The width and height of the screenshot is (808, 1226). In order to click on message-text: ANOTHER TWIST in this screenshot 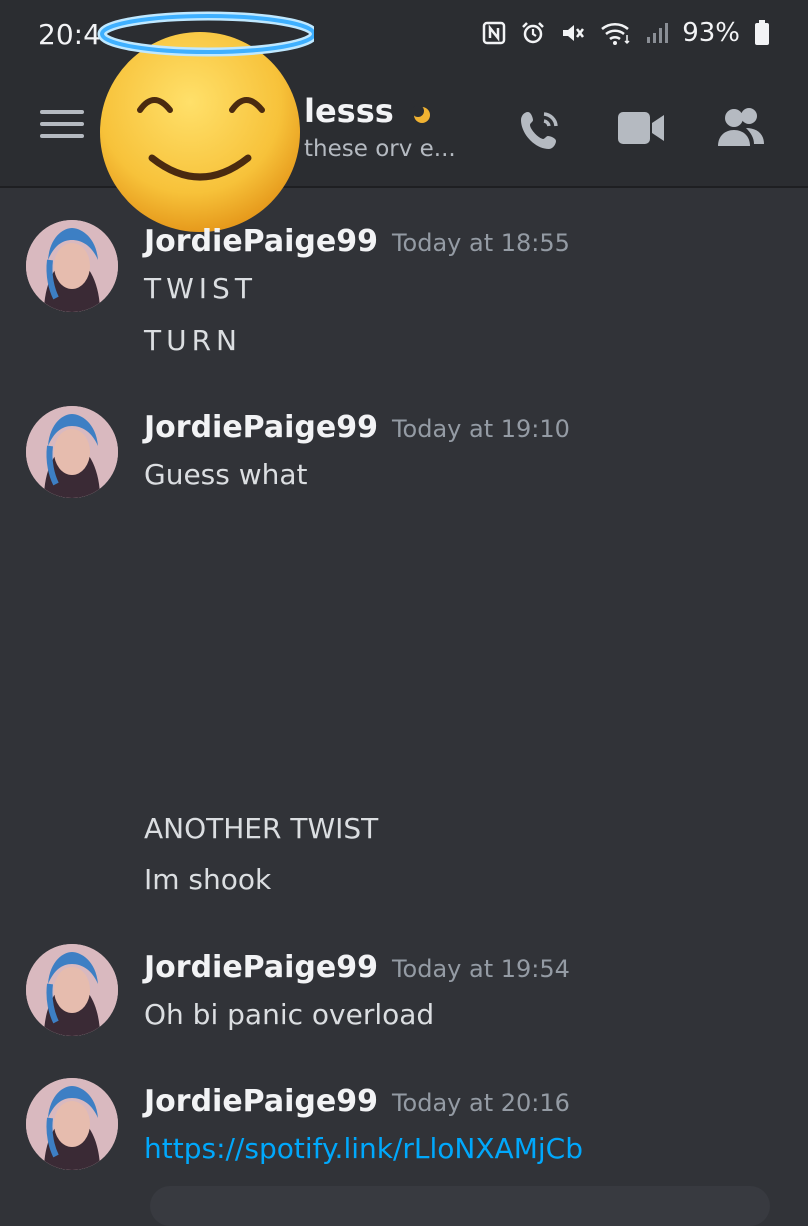, I will do `click(261, 828)`.